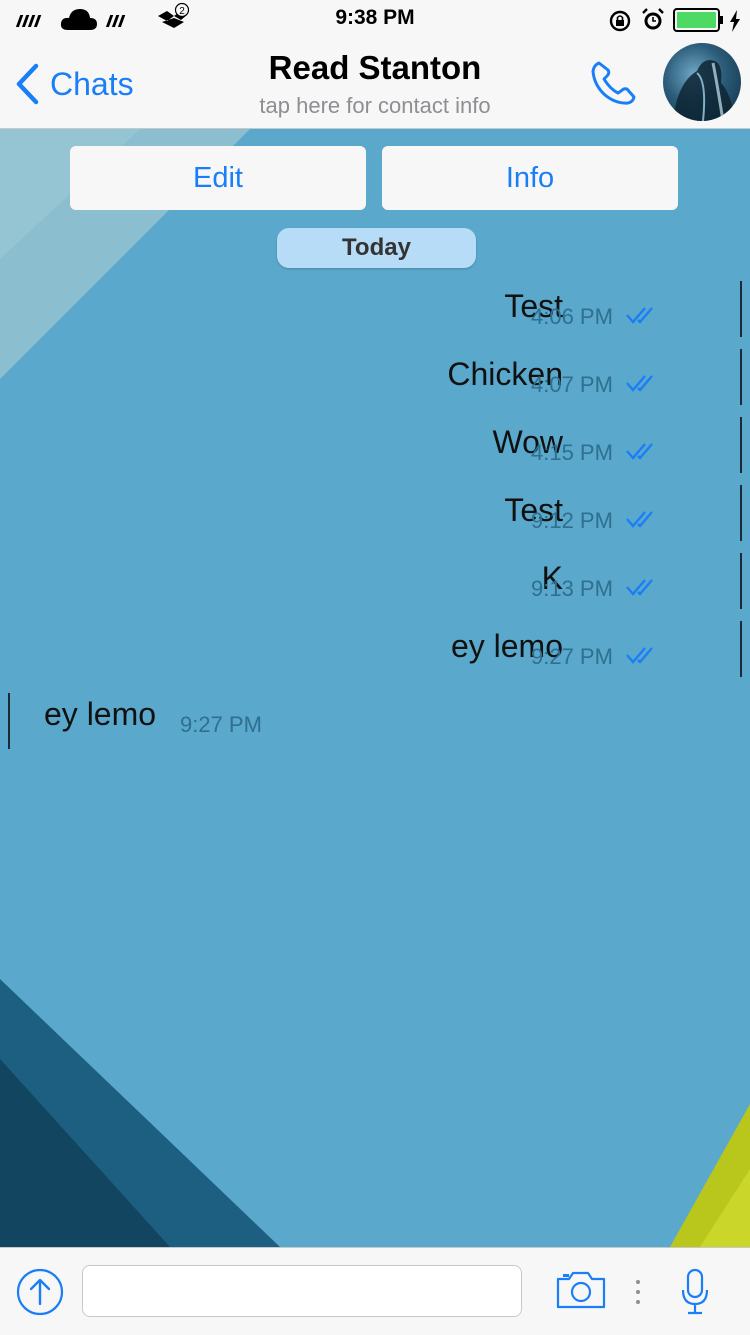 This screenshot has height=1335, width=750. I want to click on camera-icon, so click(581, 1290).